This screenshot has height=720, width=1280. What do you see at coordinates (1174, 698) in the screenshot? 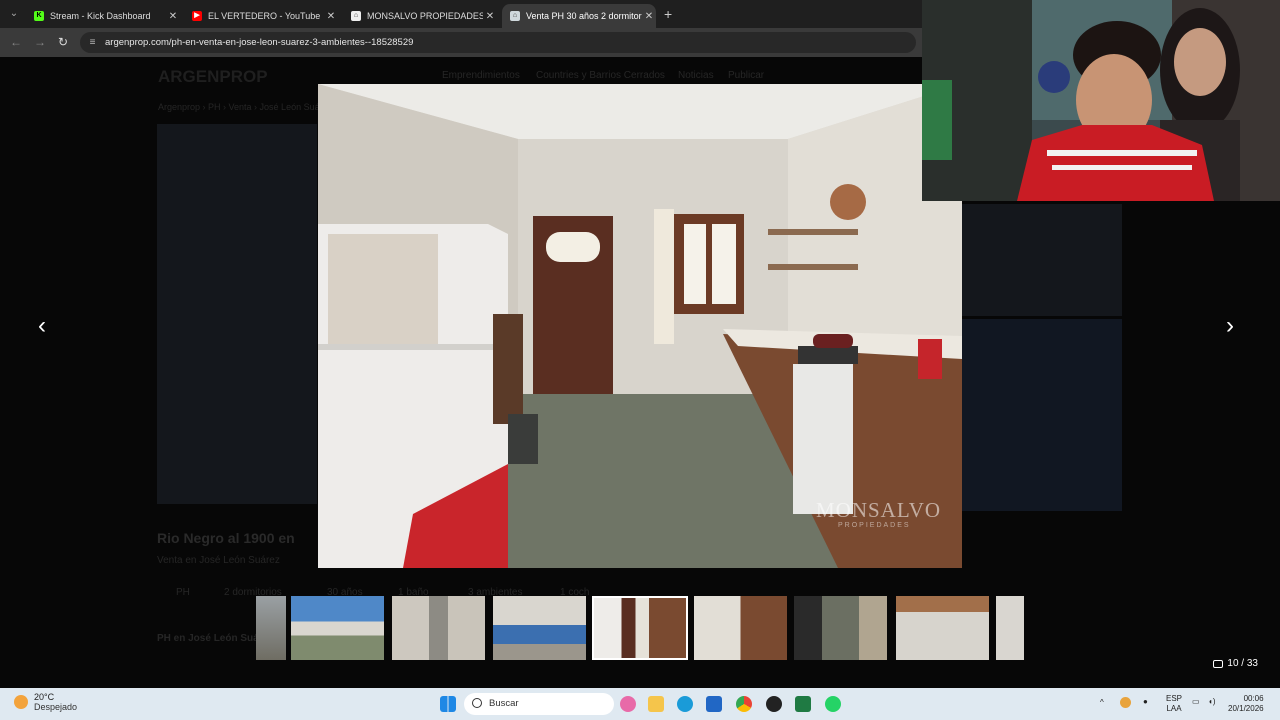
I see `language-line1: ESP` at bounding box center [1174, 698].